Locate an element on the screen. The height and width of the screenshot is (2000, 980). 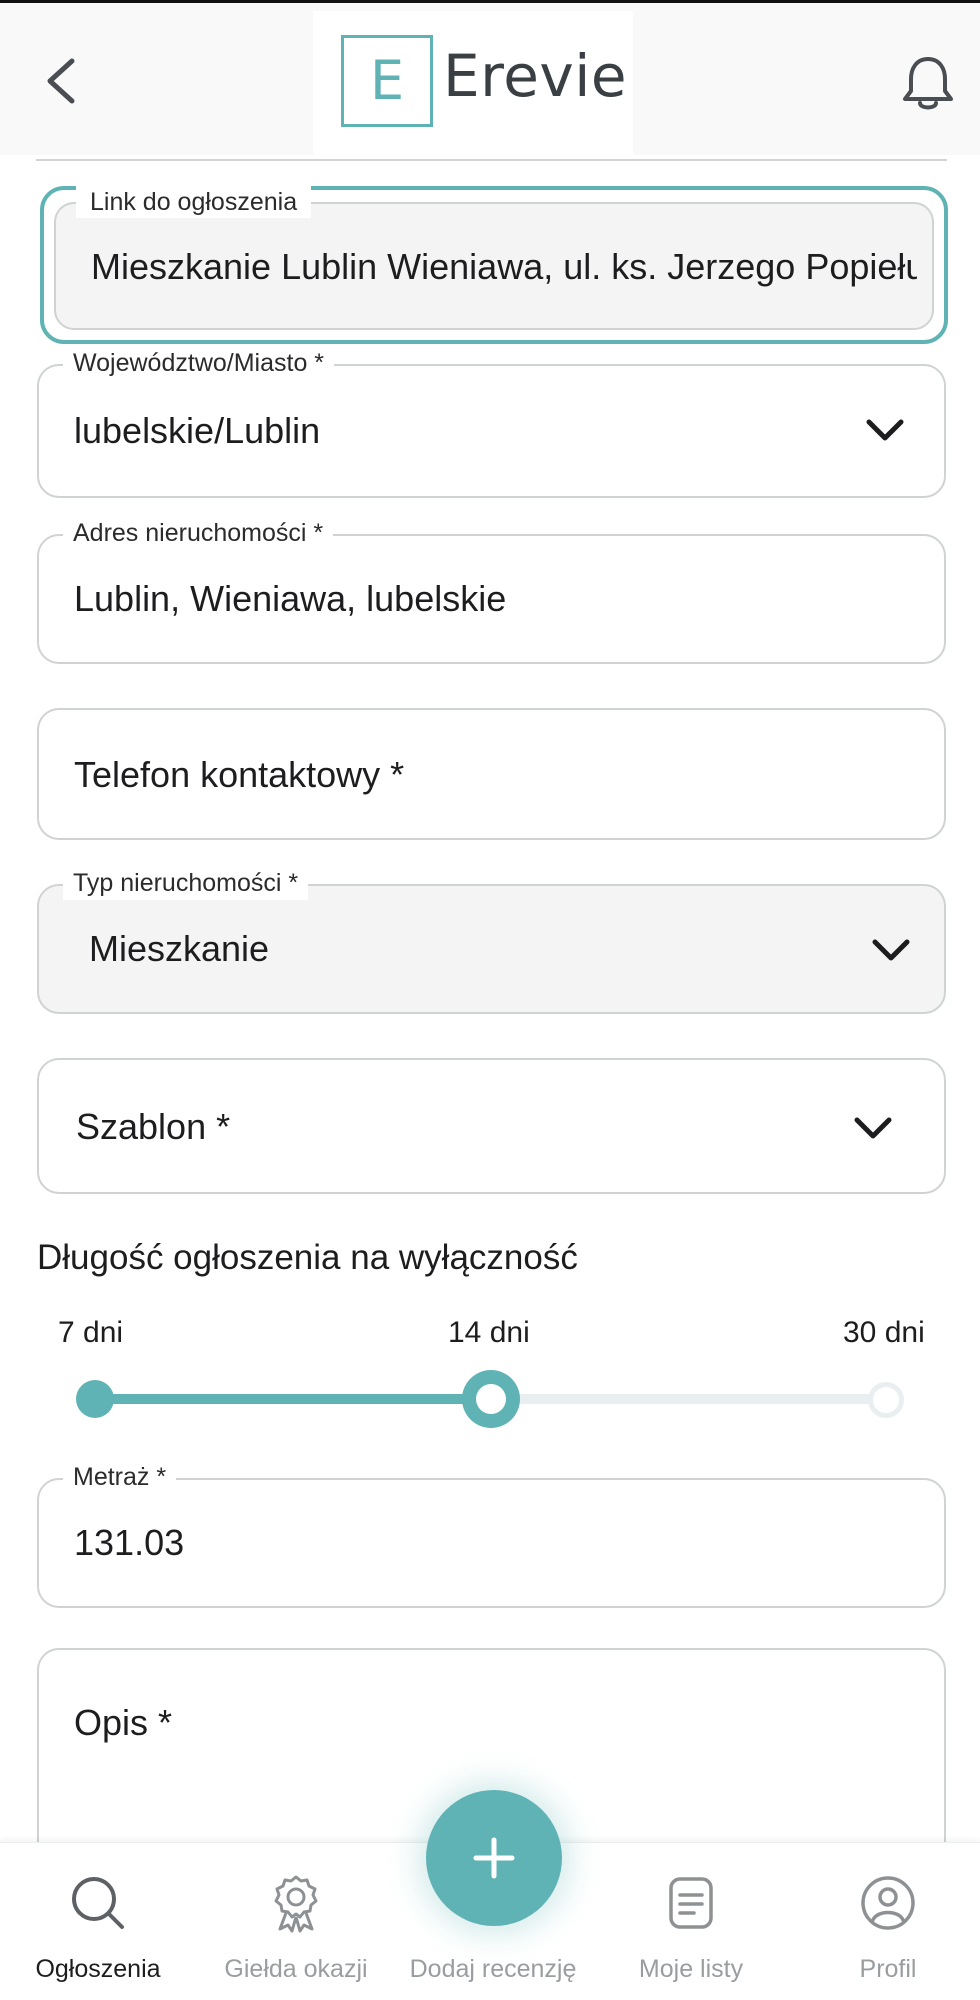
template-select: Szablon * is located at coordinates (491, 1126).